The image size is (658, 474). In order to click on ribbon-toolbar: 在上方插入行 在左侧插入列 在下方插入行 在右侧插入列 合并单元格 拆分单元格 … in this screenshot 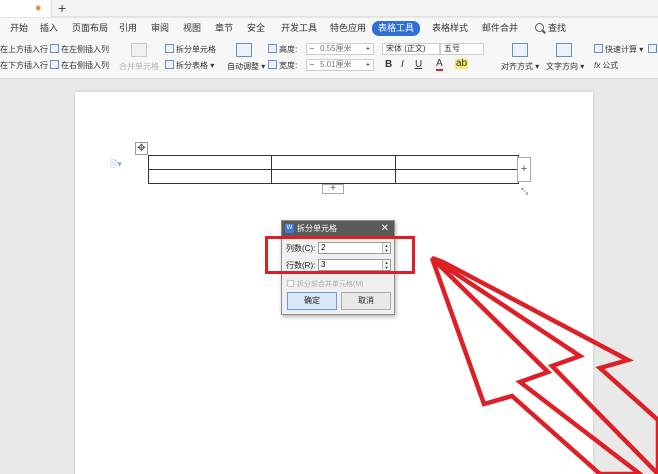, I will do `click(329, 59)`.